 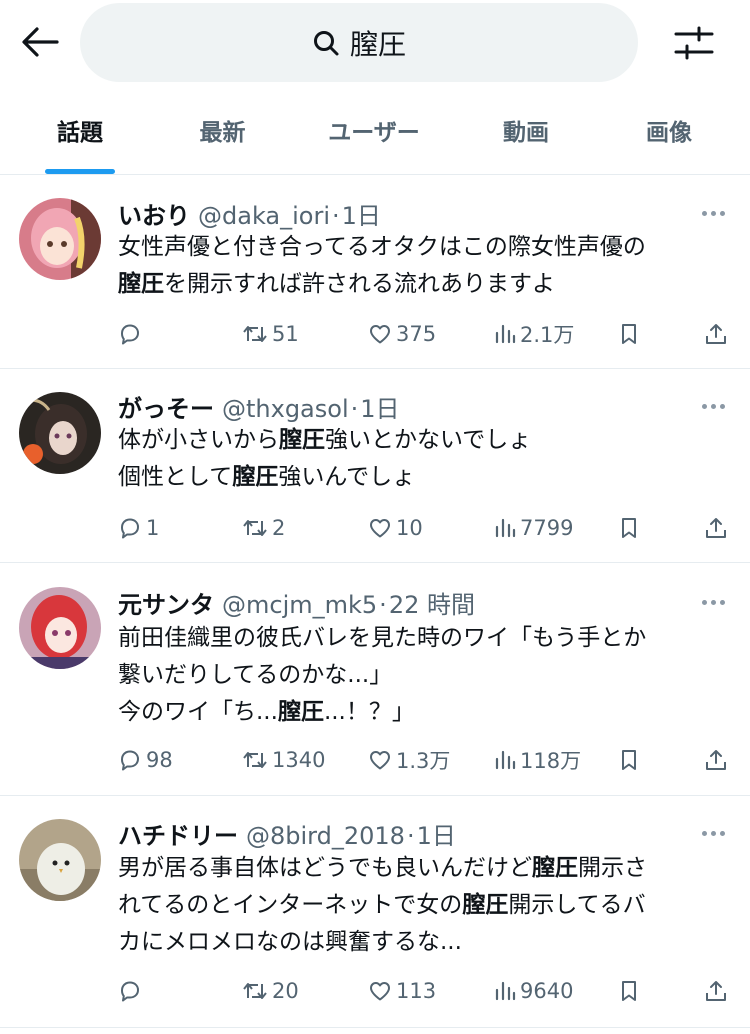 I want to click on search-filter-button, so click(x=694, y=43).